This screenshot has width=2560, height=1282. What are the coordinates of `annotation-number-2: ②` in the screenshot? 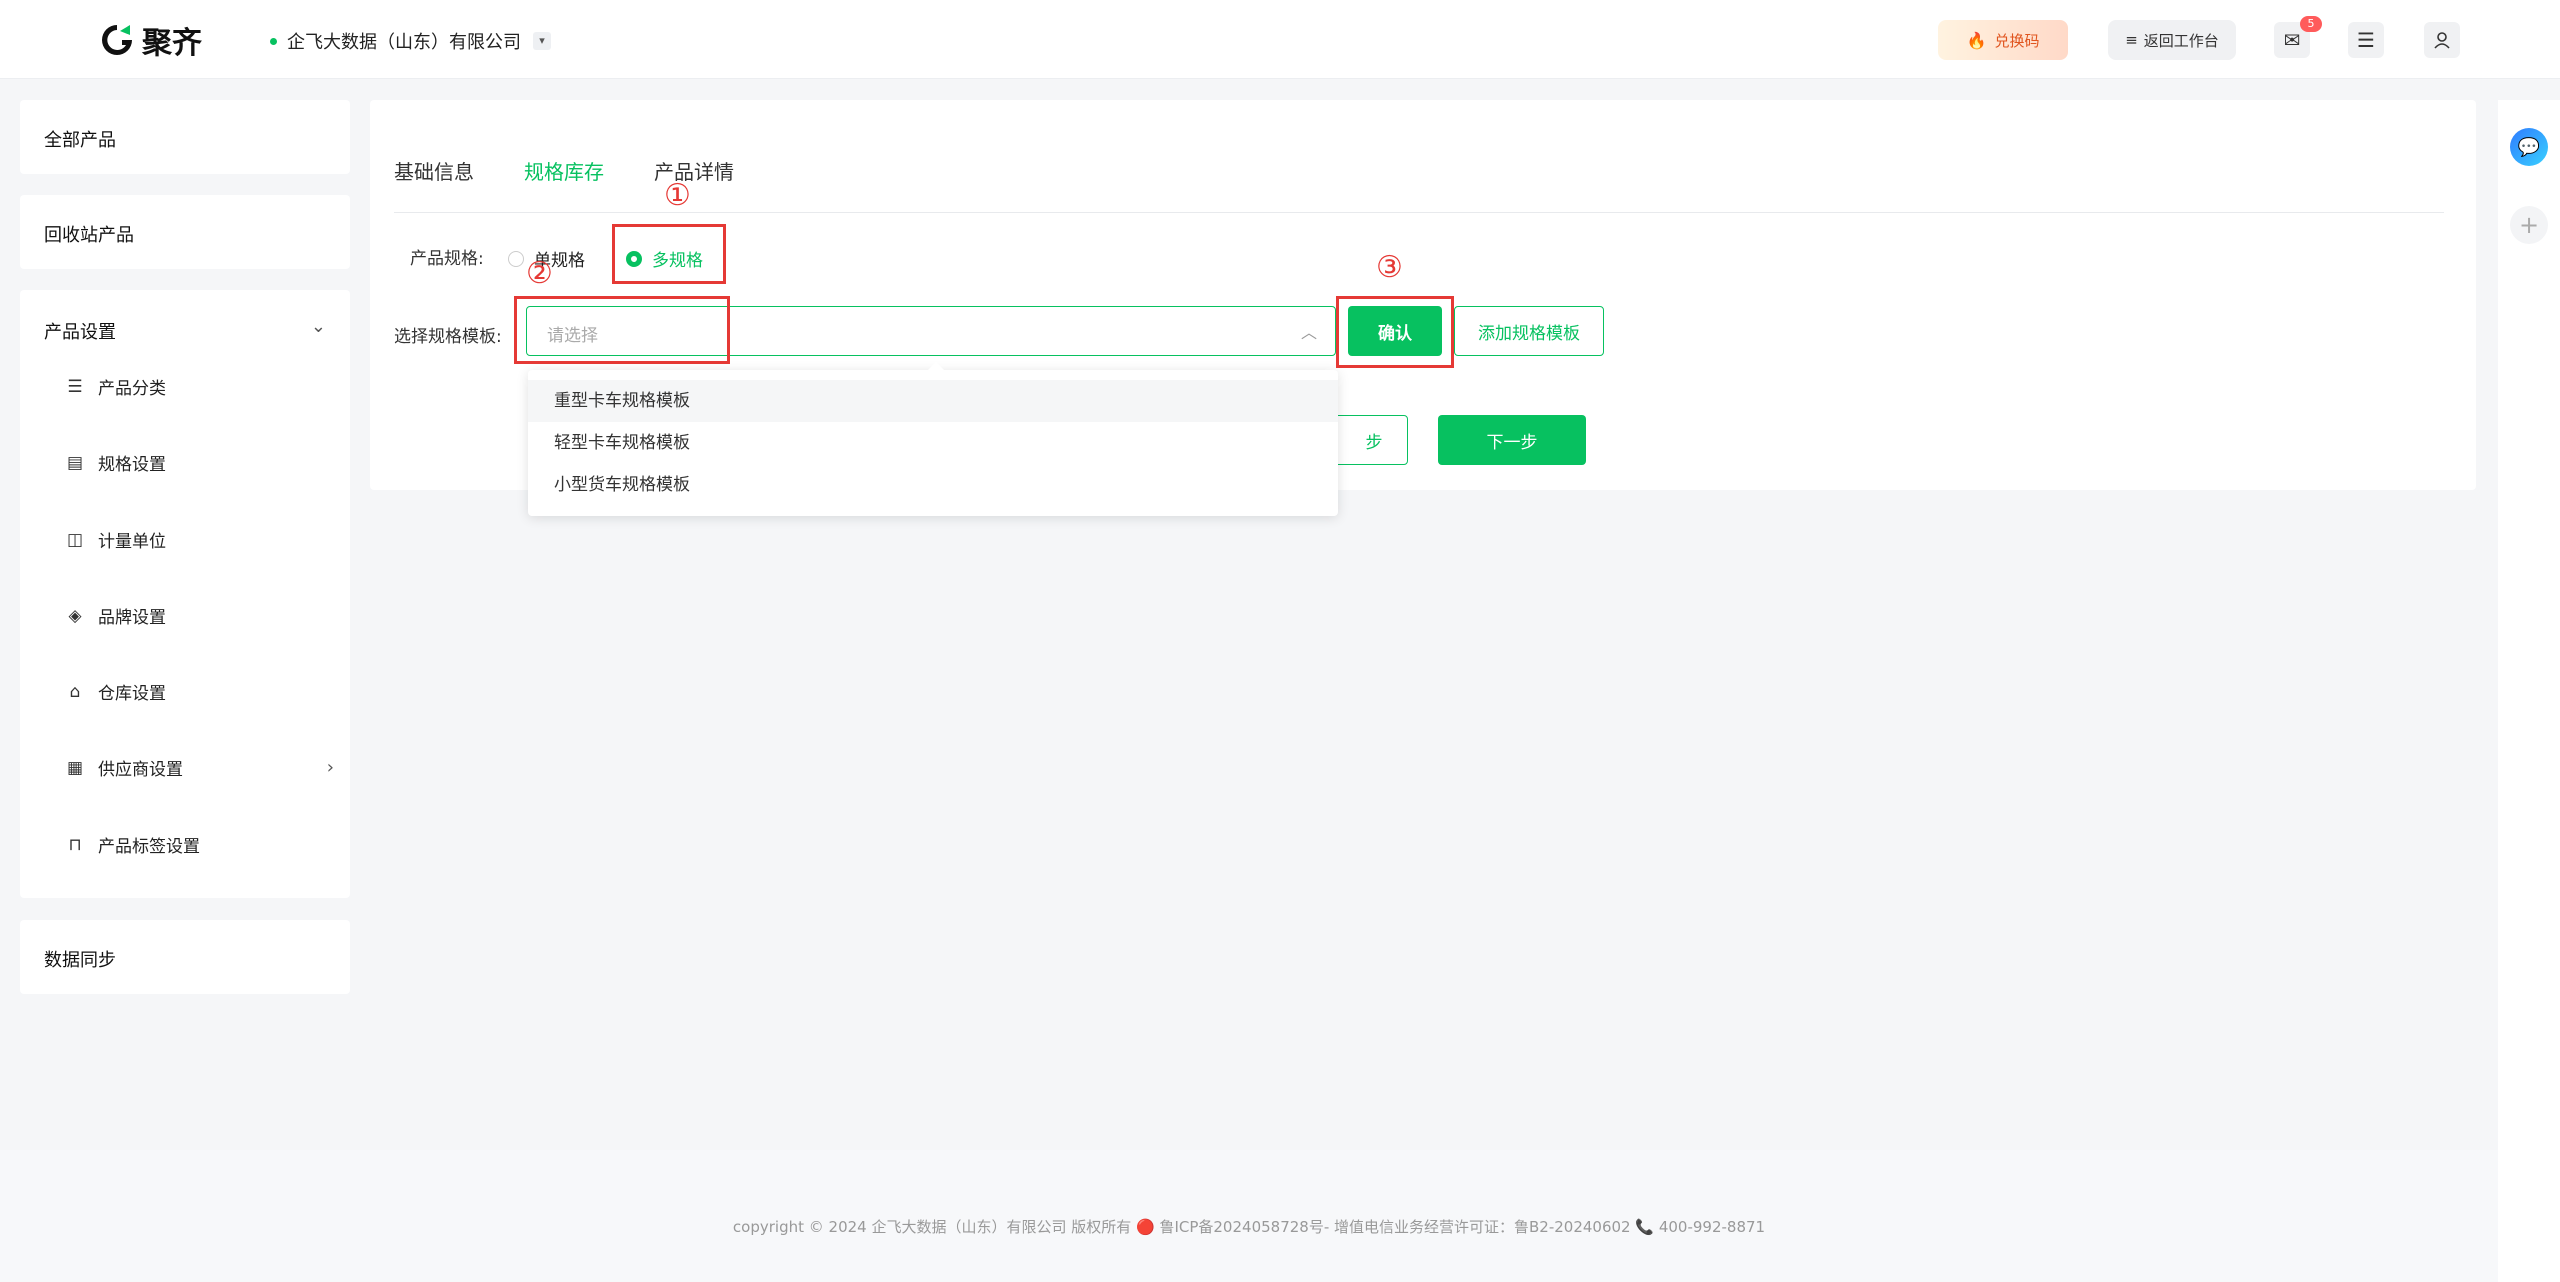 It's located at (539, 273).